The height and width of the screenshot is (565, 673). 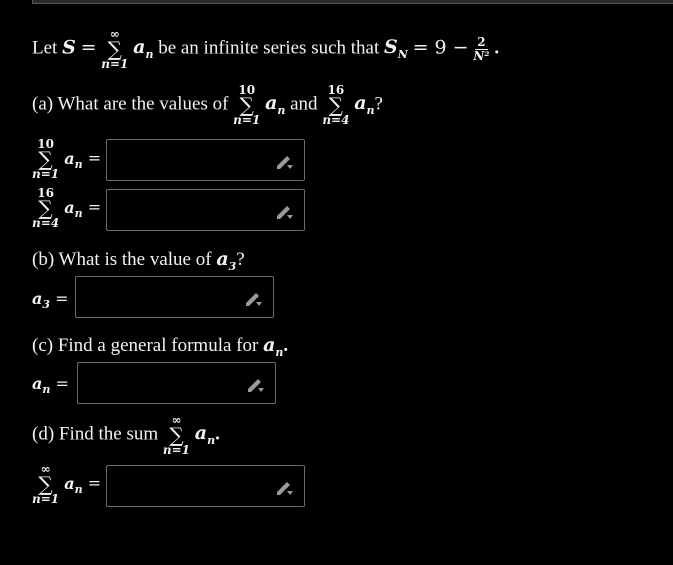 I want to click on part-d-row-label: ∞ ∑ n=1 an =, so click(x=67, y=484).